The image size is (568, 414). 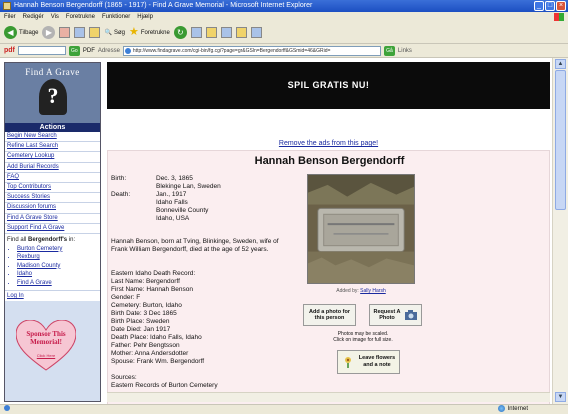 What do you see at coordinates (65, 32) in the screenshot?
I see `stop-icon` at bounding box center [65, 32].